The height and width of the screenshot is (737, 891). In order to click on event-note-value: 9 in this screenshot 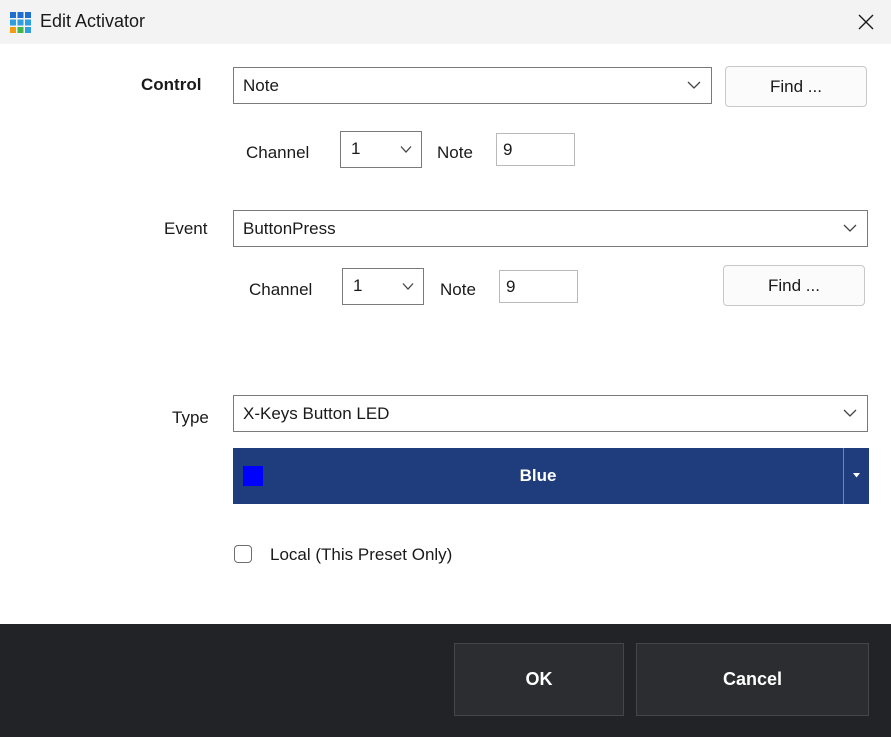, I will do `click(511, 286)`.